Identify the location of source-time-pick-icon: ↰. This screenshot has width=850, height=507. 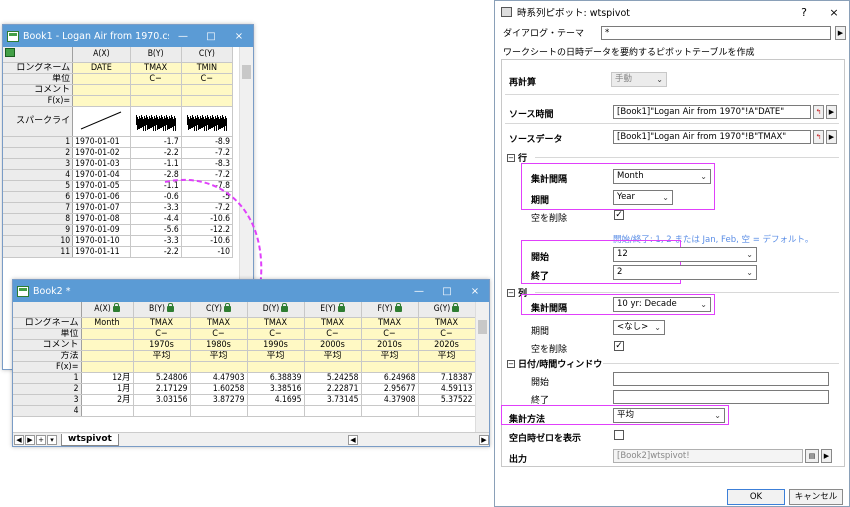
(818, 112).